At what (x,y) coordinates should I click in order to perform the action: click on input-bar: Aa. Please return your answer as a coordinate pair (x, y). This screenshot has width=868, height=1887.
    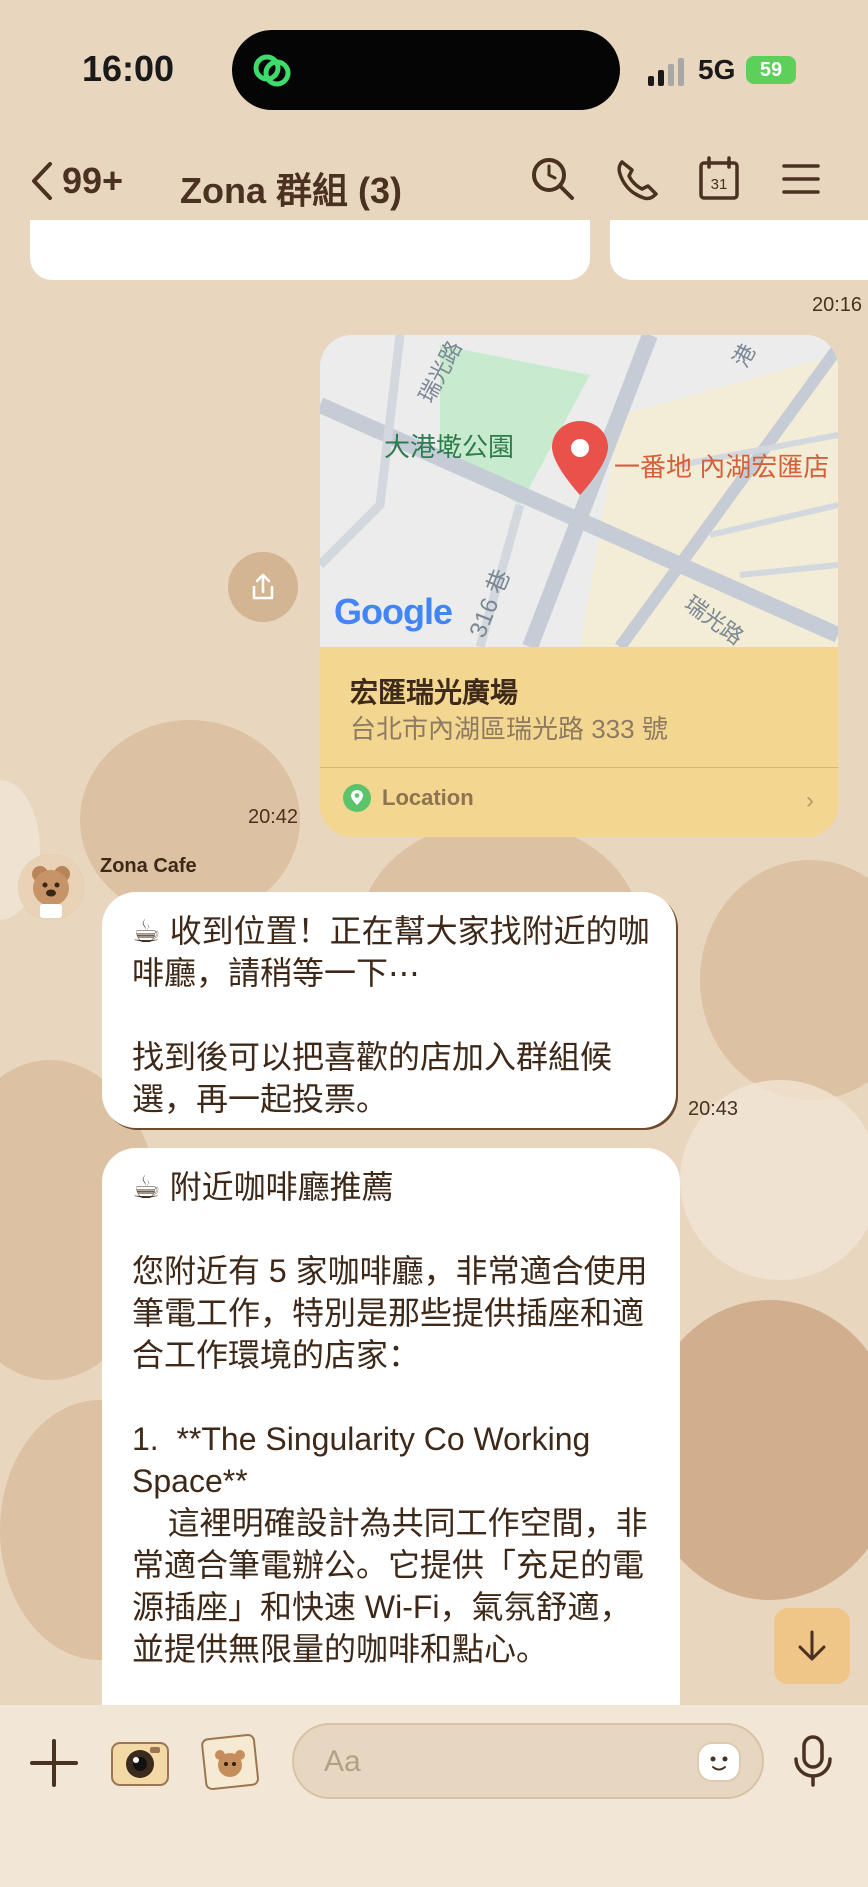
    Looking at the image, I should click on (434, 1796).